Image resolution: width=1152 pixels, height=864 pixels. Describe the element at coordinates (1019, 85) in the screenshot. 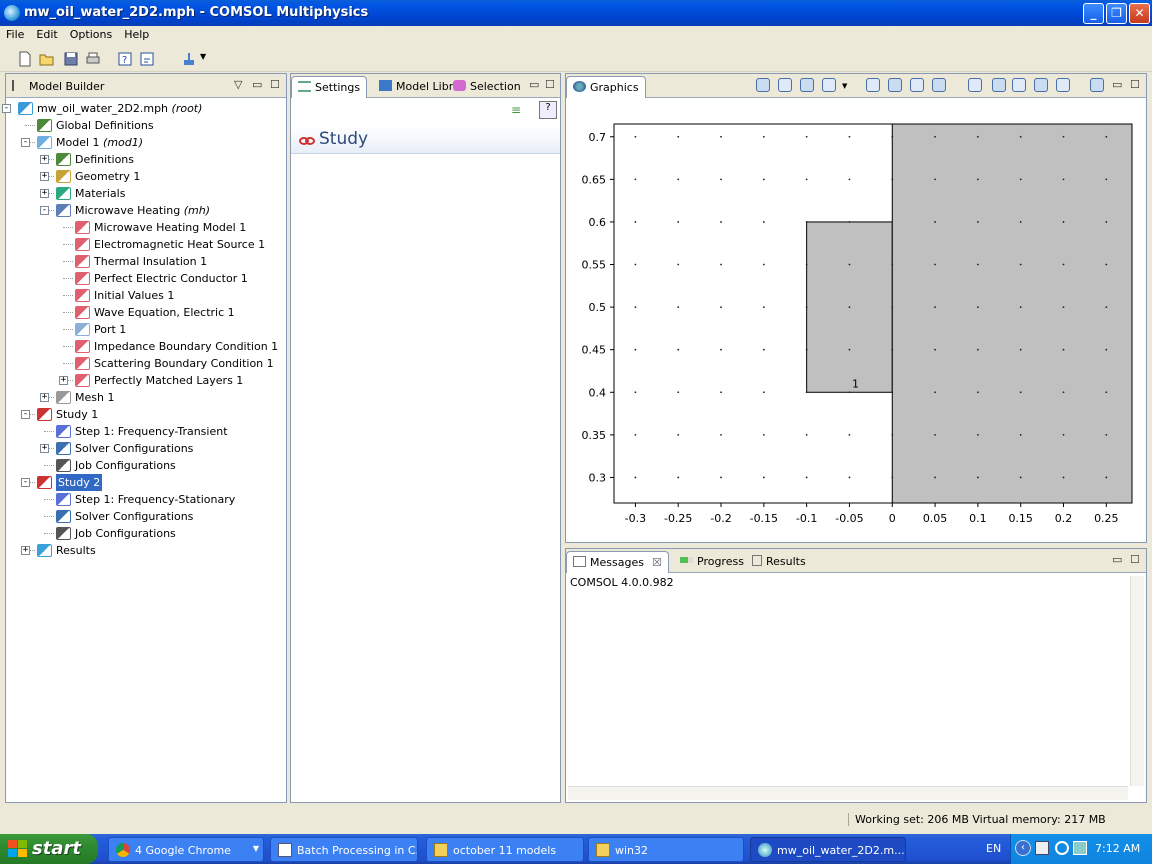

I see `select-icon` at that location.